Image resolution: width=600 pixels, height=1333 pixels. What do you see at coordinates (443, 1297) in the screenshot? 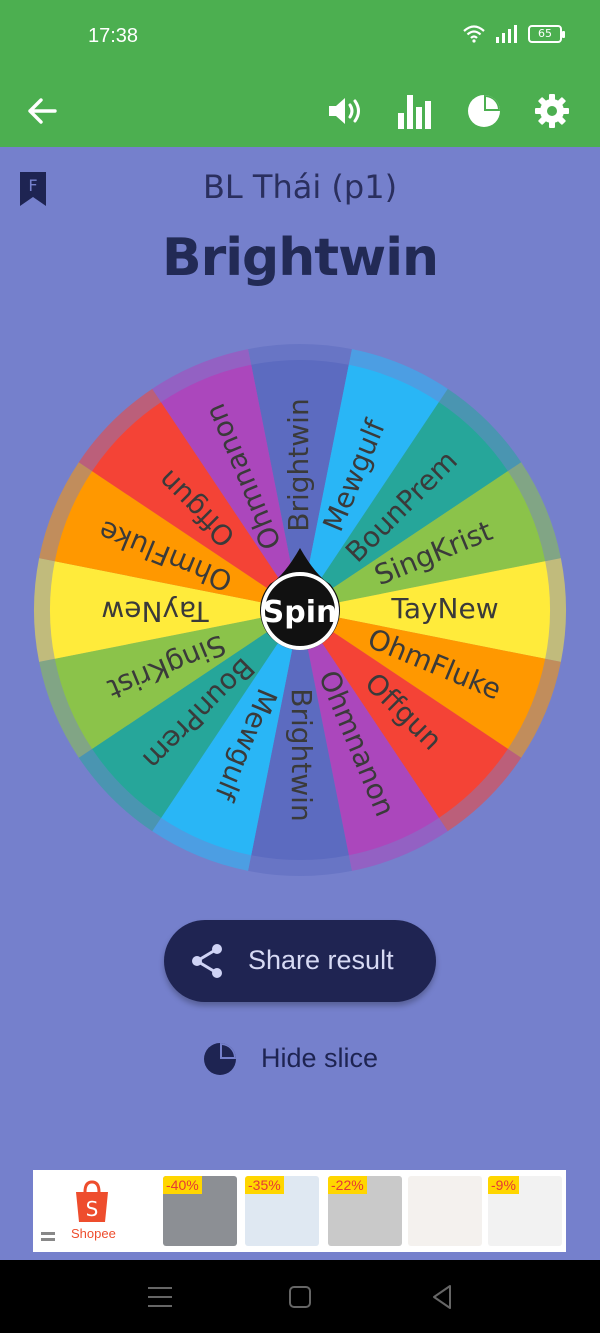
I see `back-nav-icon` at bounding box center [443, 1297].